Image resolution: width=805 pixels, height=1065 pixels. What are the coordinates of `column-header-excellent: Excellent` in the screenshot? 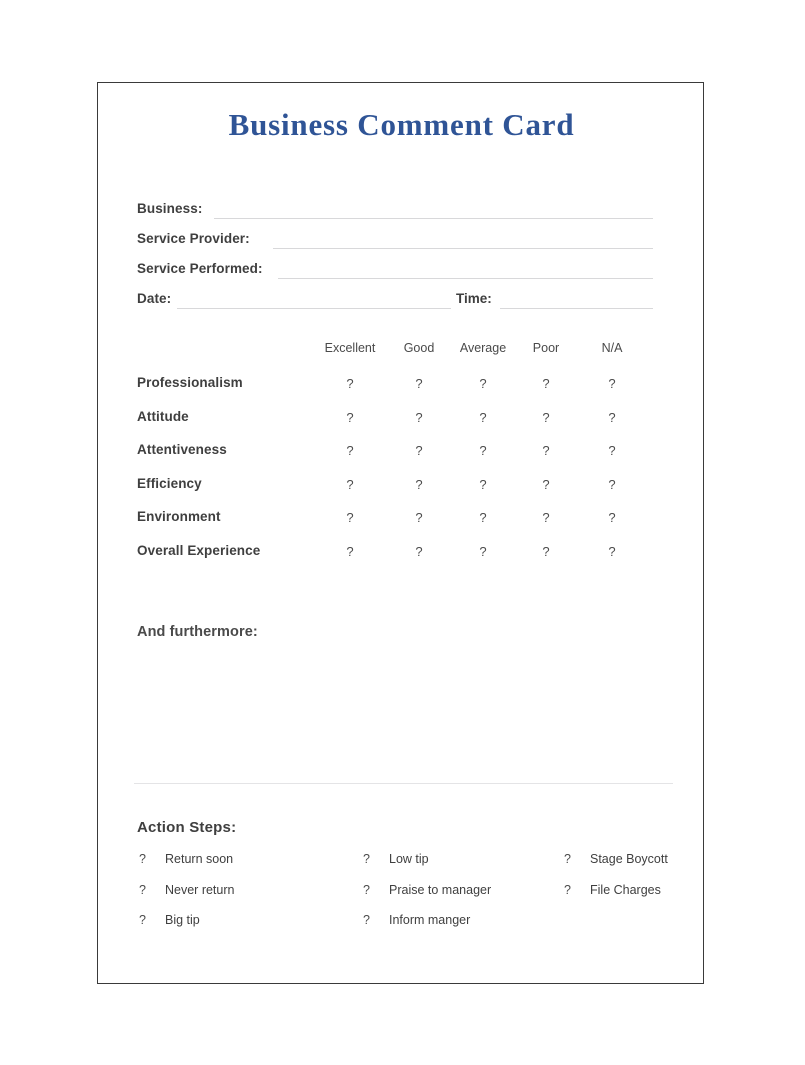 It's located at (350, 348).